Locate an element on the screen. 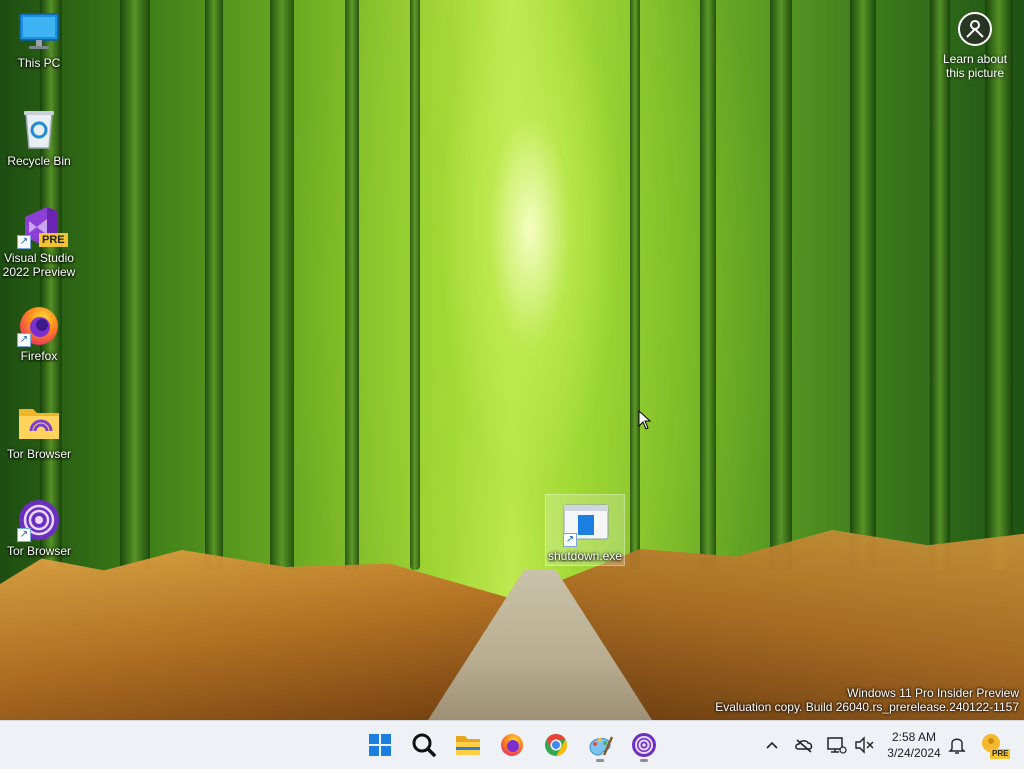 Image resolution: width=1024 pixels, height=774 pixels. insider-preview-button: PRE is located at coordinates (994, 745).